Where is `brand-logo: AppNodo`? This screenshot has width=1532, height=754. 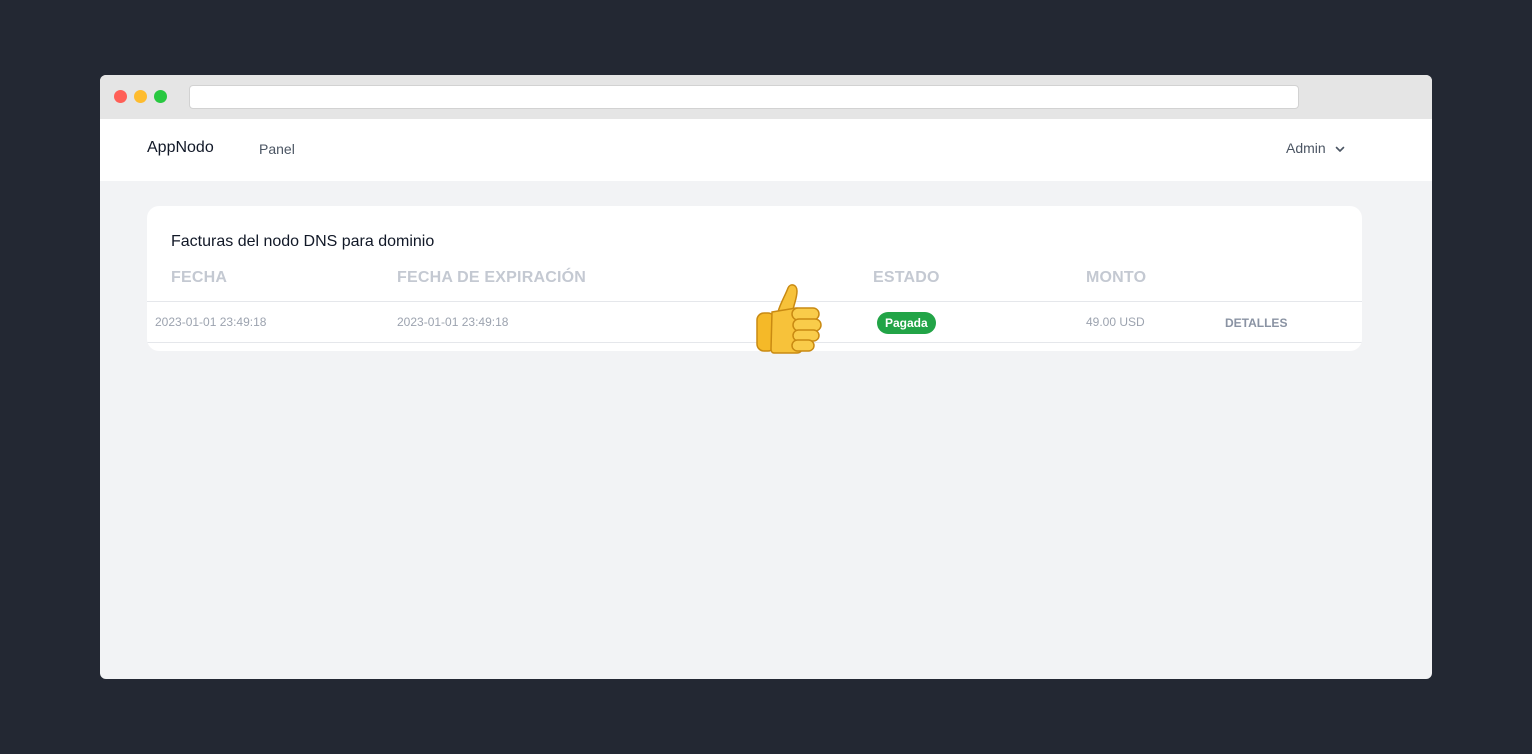 brand-logo: AppNodo is located at coordinates (180, 148).